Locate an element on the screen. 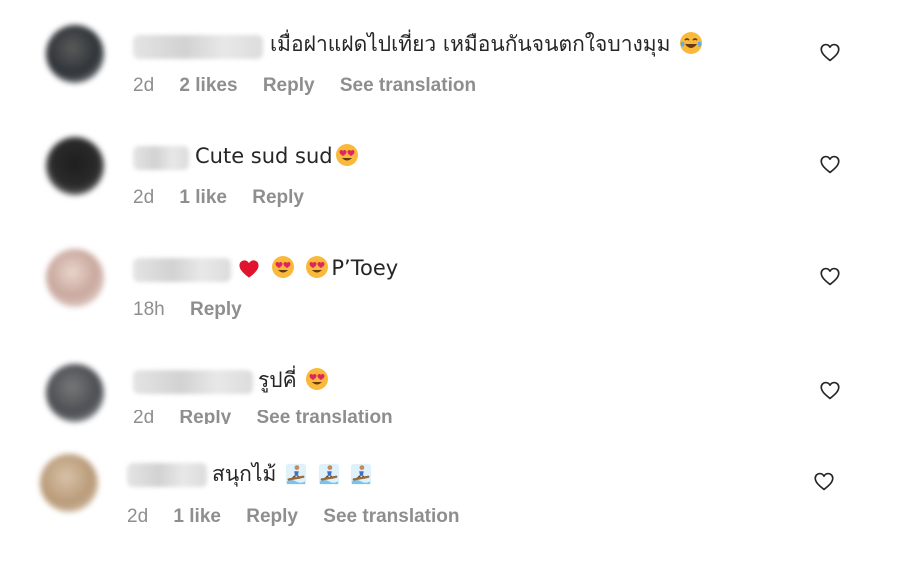 The height and width of the screenshot is (562, 908). likes-count: 2 likes is located at coordinates (208, 85).